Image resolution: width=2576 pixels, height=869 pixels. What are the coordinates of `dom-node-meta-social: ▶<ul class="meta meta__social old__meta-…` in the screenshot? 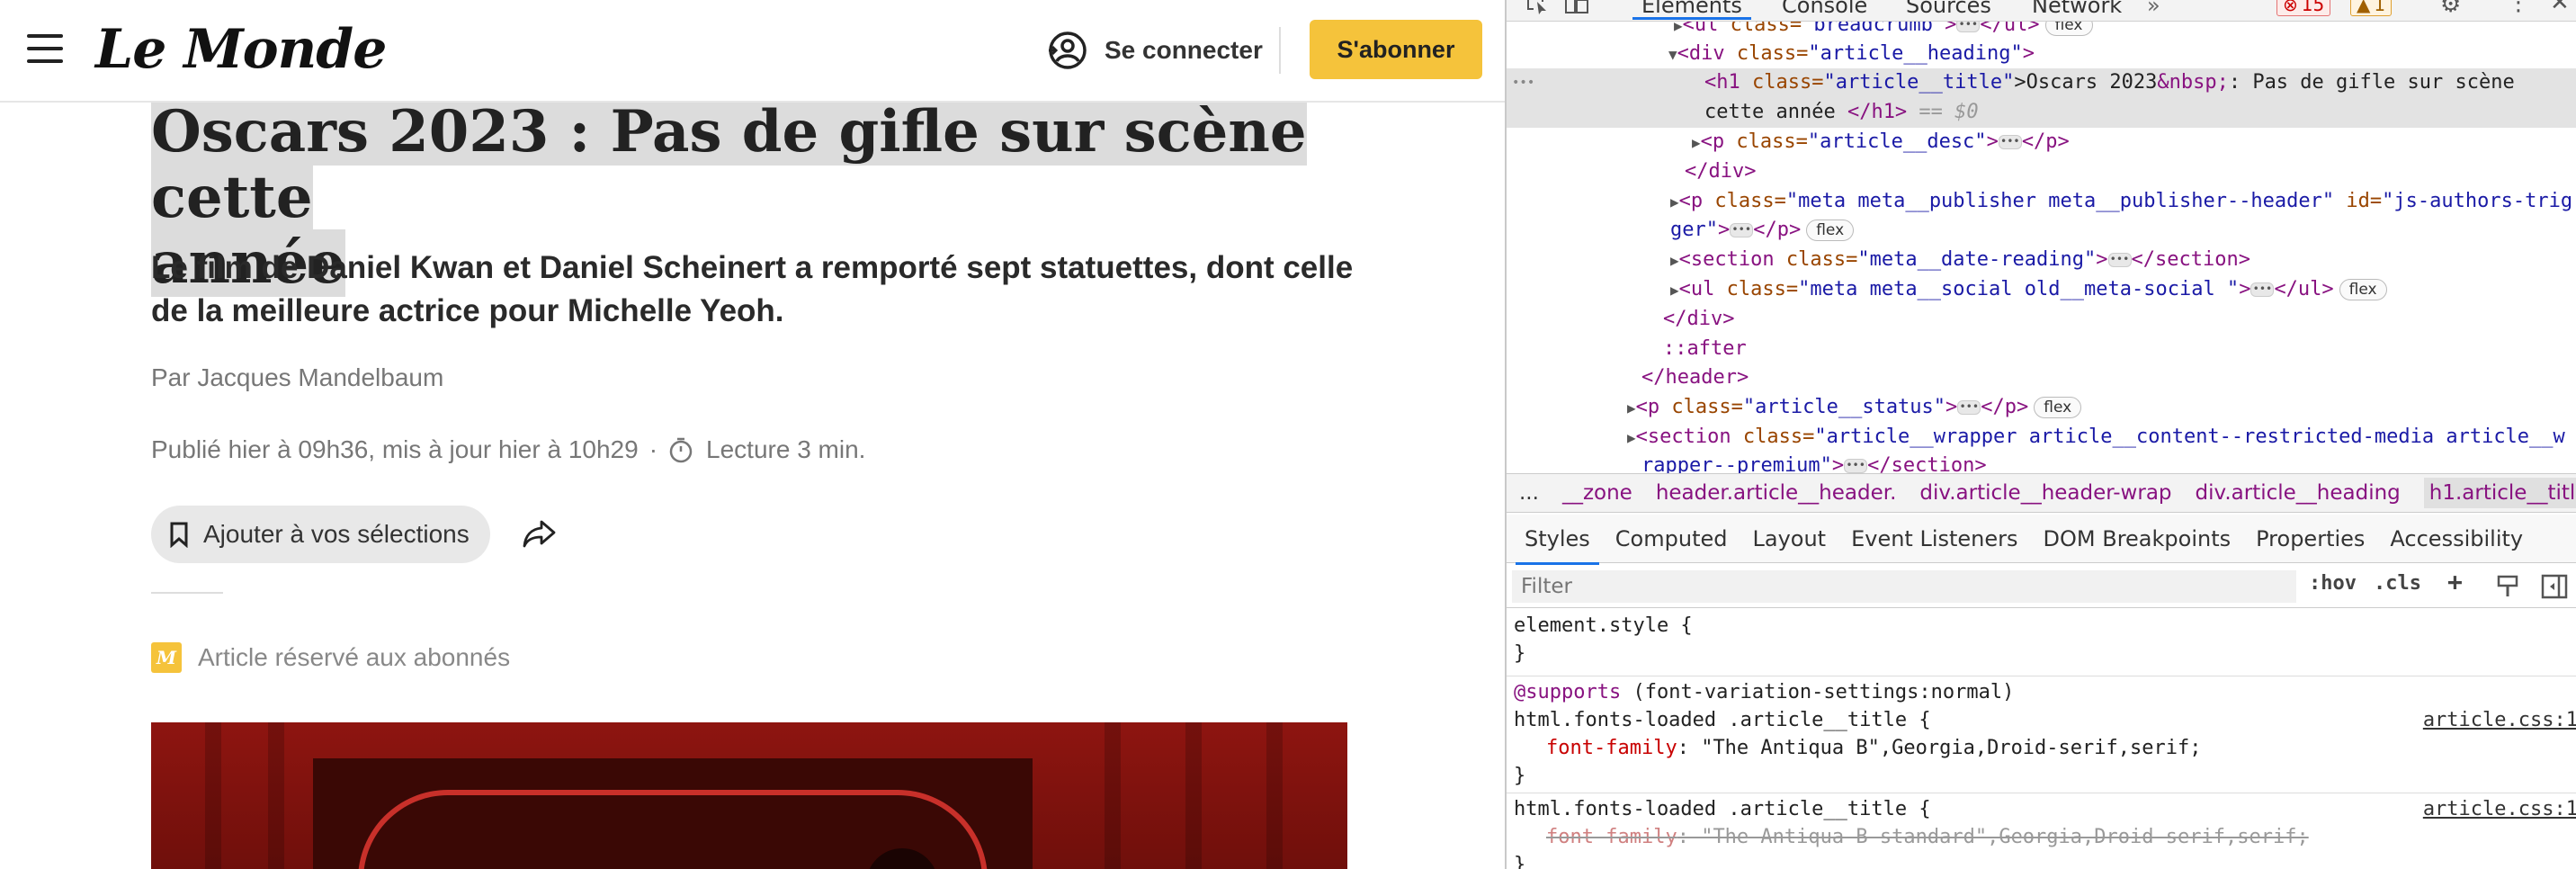 It's located at (2041, 290).